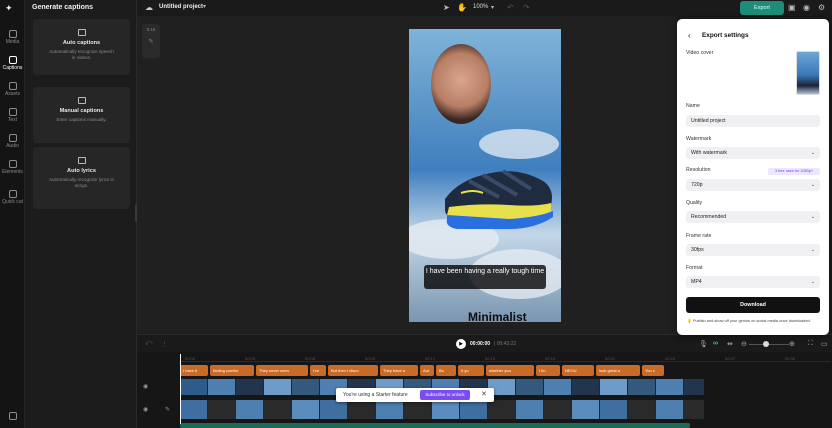  Describe the element at coordinates (232, 370) in the screenshot. I see `caption-clip: finding comfor` at that location.